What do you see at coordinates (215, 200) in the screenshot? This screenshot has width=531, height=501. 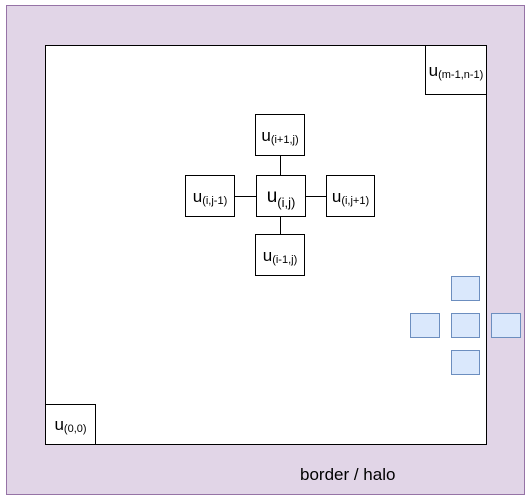 I see `cell-index: (i,j-1)` at bounding box center [215, 200].